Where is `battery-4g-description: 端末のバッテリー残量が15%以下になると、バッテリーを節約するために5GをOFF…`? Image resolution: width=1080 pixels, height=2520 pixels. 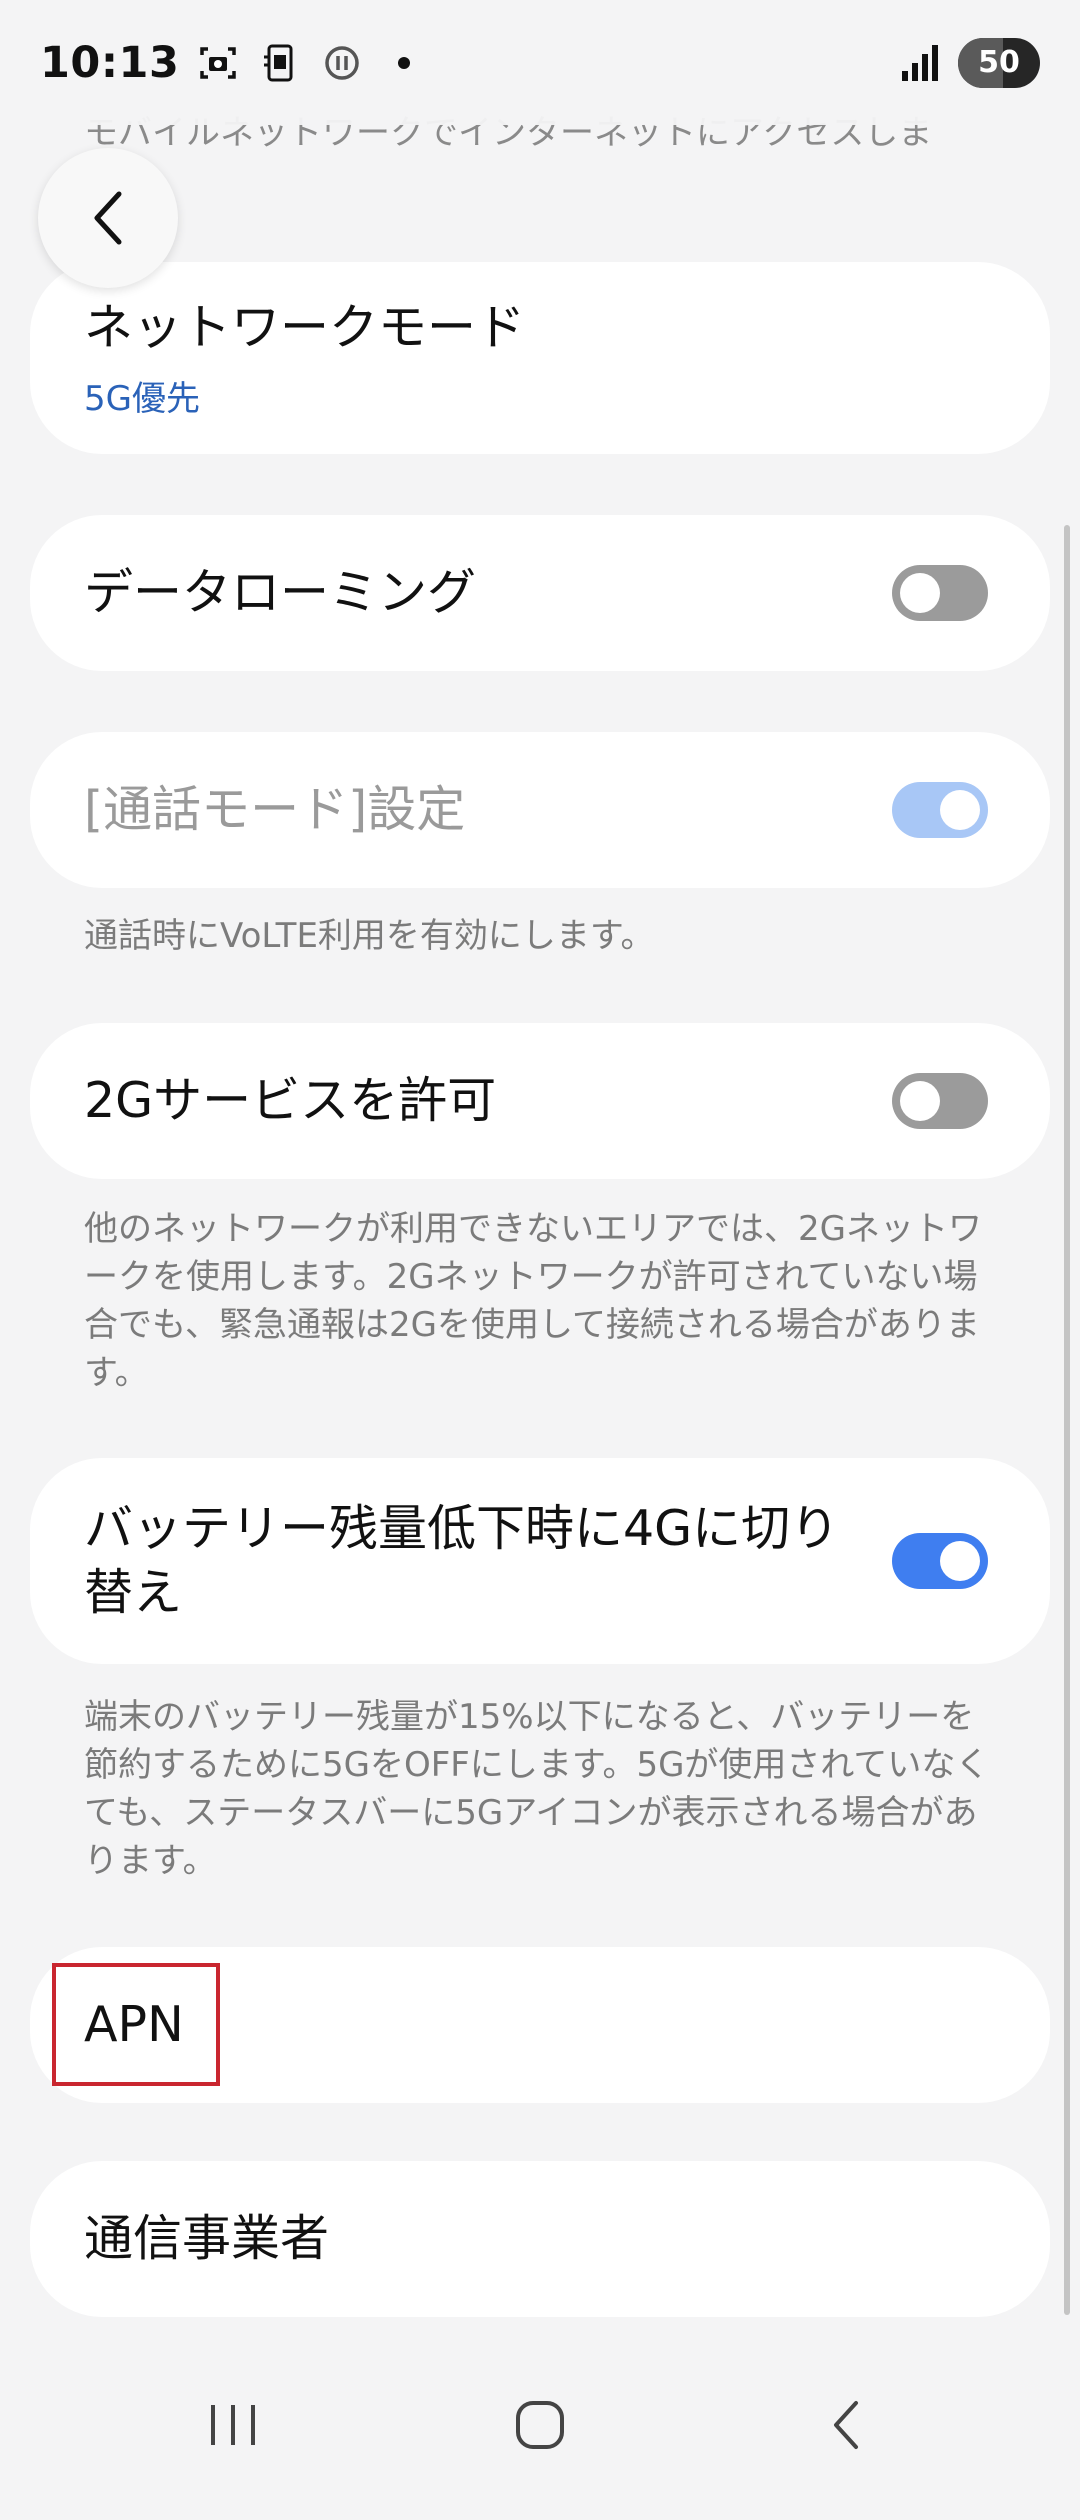
battery-4g-description: 端末のバッテリー残量が15%以下になると、バッテリーを節約するために5GをOFF… is located at coordinates (537, 1789).